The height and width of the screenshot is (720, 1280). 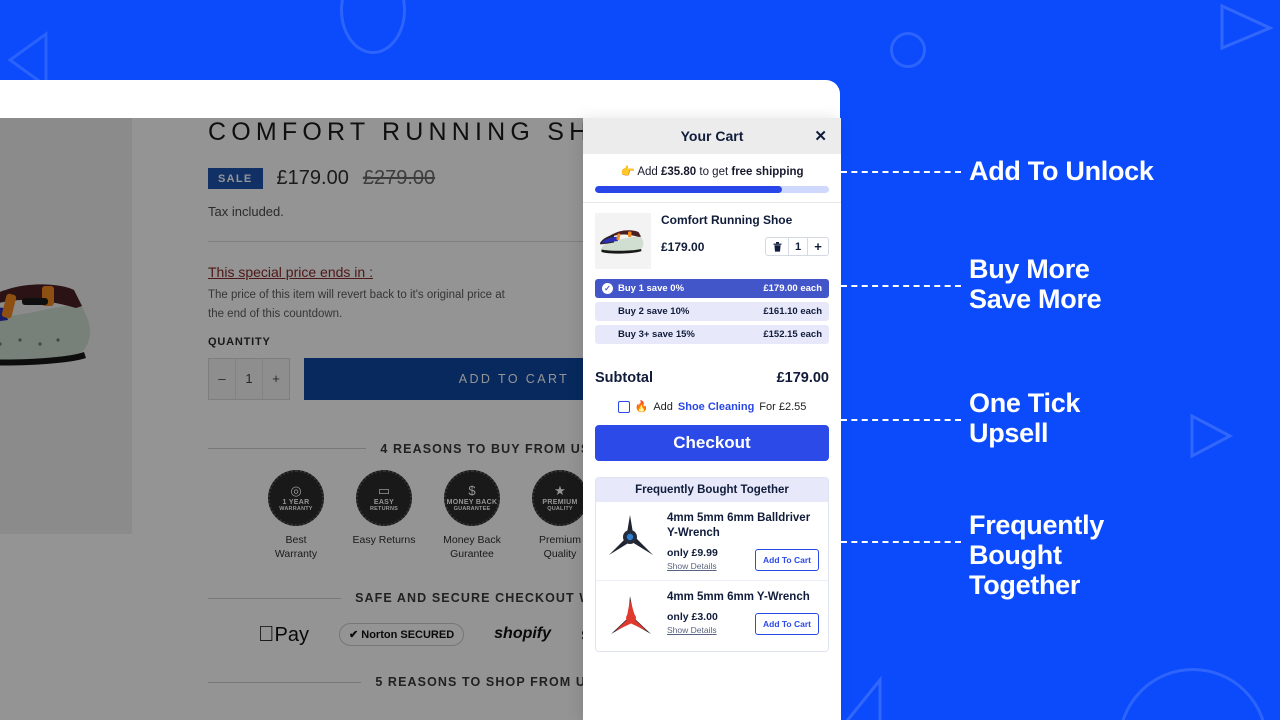 I want to click on annotation-line: Upsell, so click(x=1009, y=433).